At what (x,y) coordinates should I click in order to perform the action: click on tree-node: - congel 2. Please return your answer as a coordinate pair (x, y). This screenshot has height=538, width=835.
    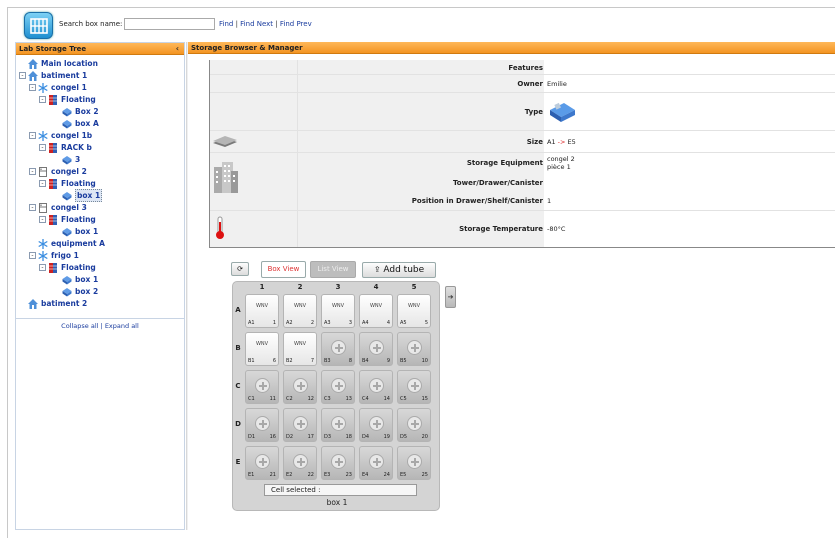
    Looking at the image, I should click on (58, 171).